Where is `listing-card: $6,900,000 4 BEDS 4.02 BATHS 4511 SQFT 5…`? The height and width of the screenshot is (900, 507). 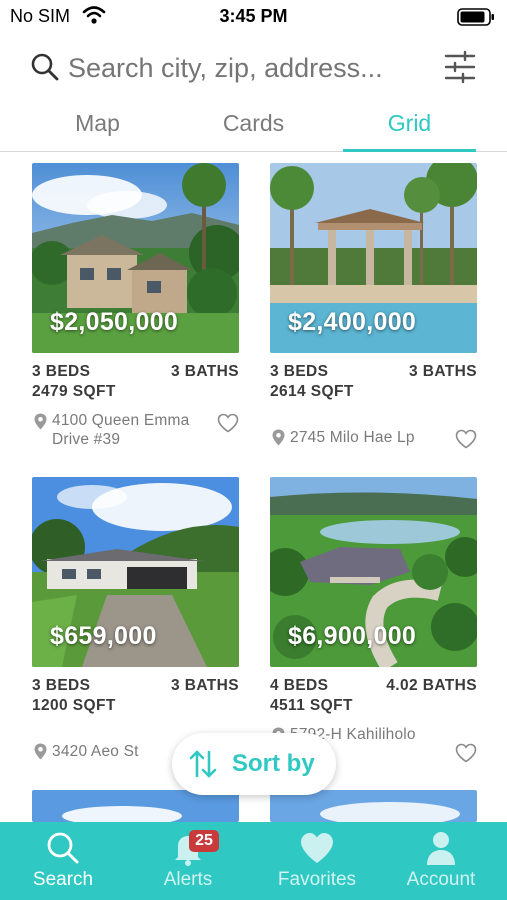 listing-card: $6,900,000 4 BEDS 4.02 BATHS 4511 SQFT 5… is located at coordinates (373, 622).